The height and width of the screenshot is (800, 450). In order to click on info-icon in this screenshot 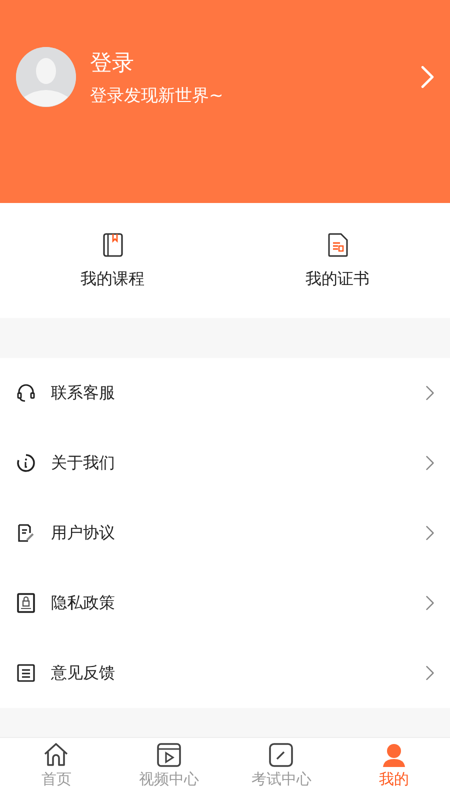, I will do `click(26, 463)`.